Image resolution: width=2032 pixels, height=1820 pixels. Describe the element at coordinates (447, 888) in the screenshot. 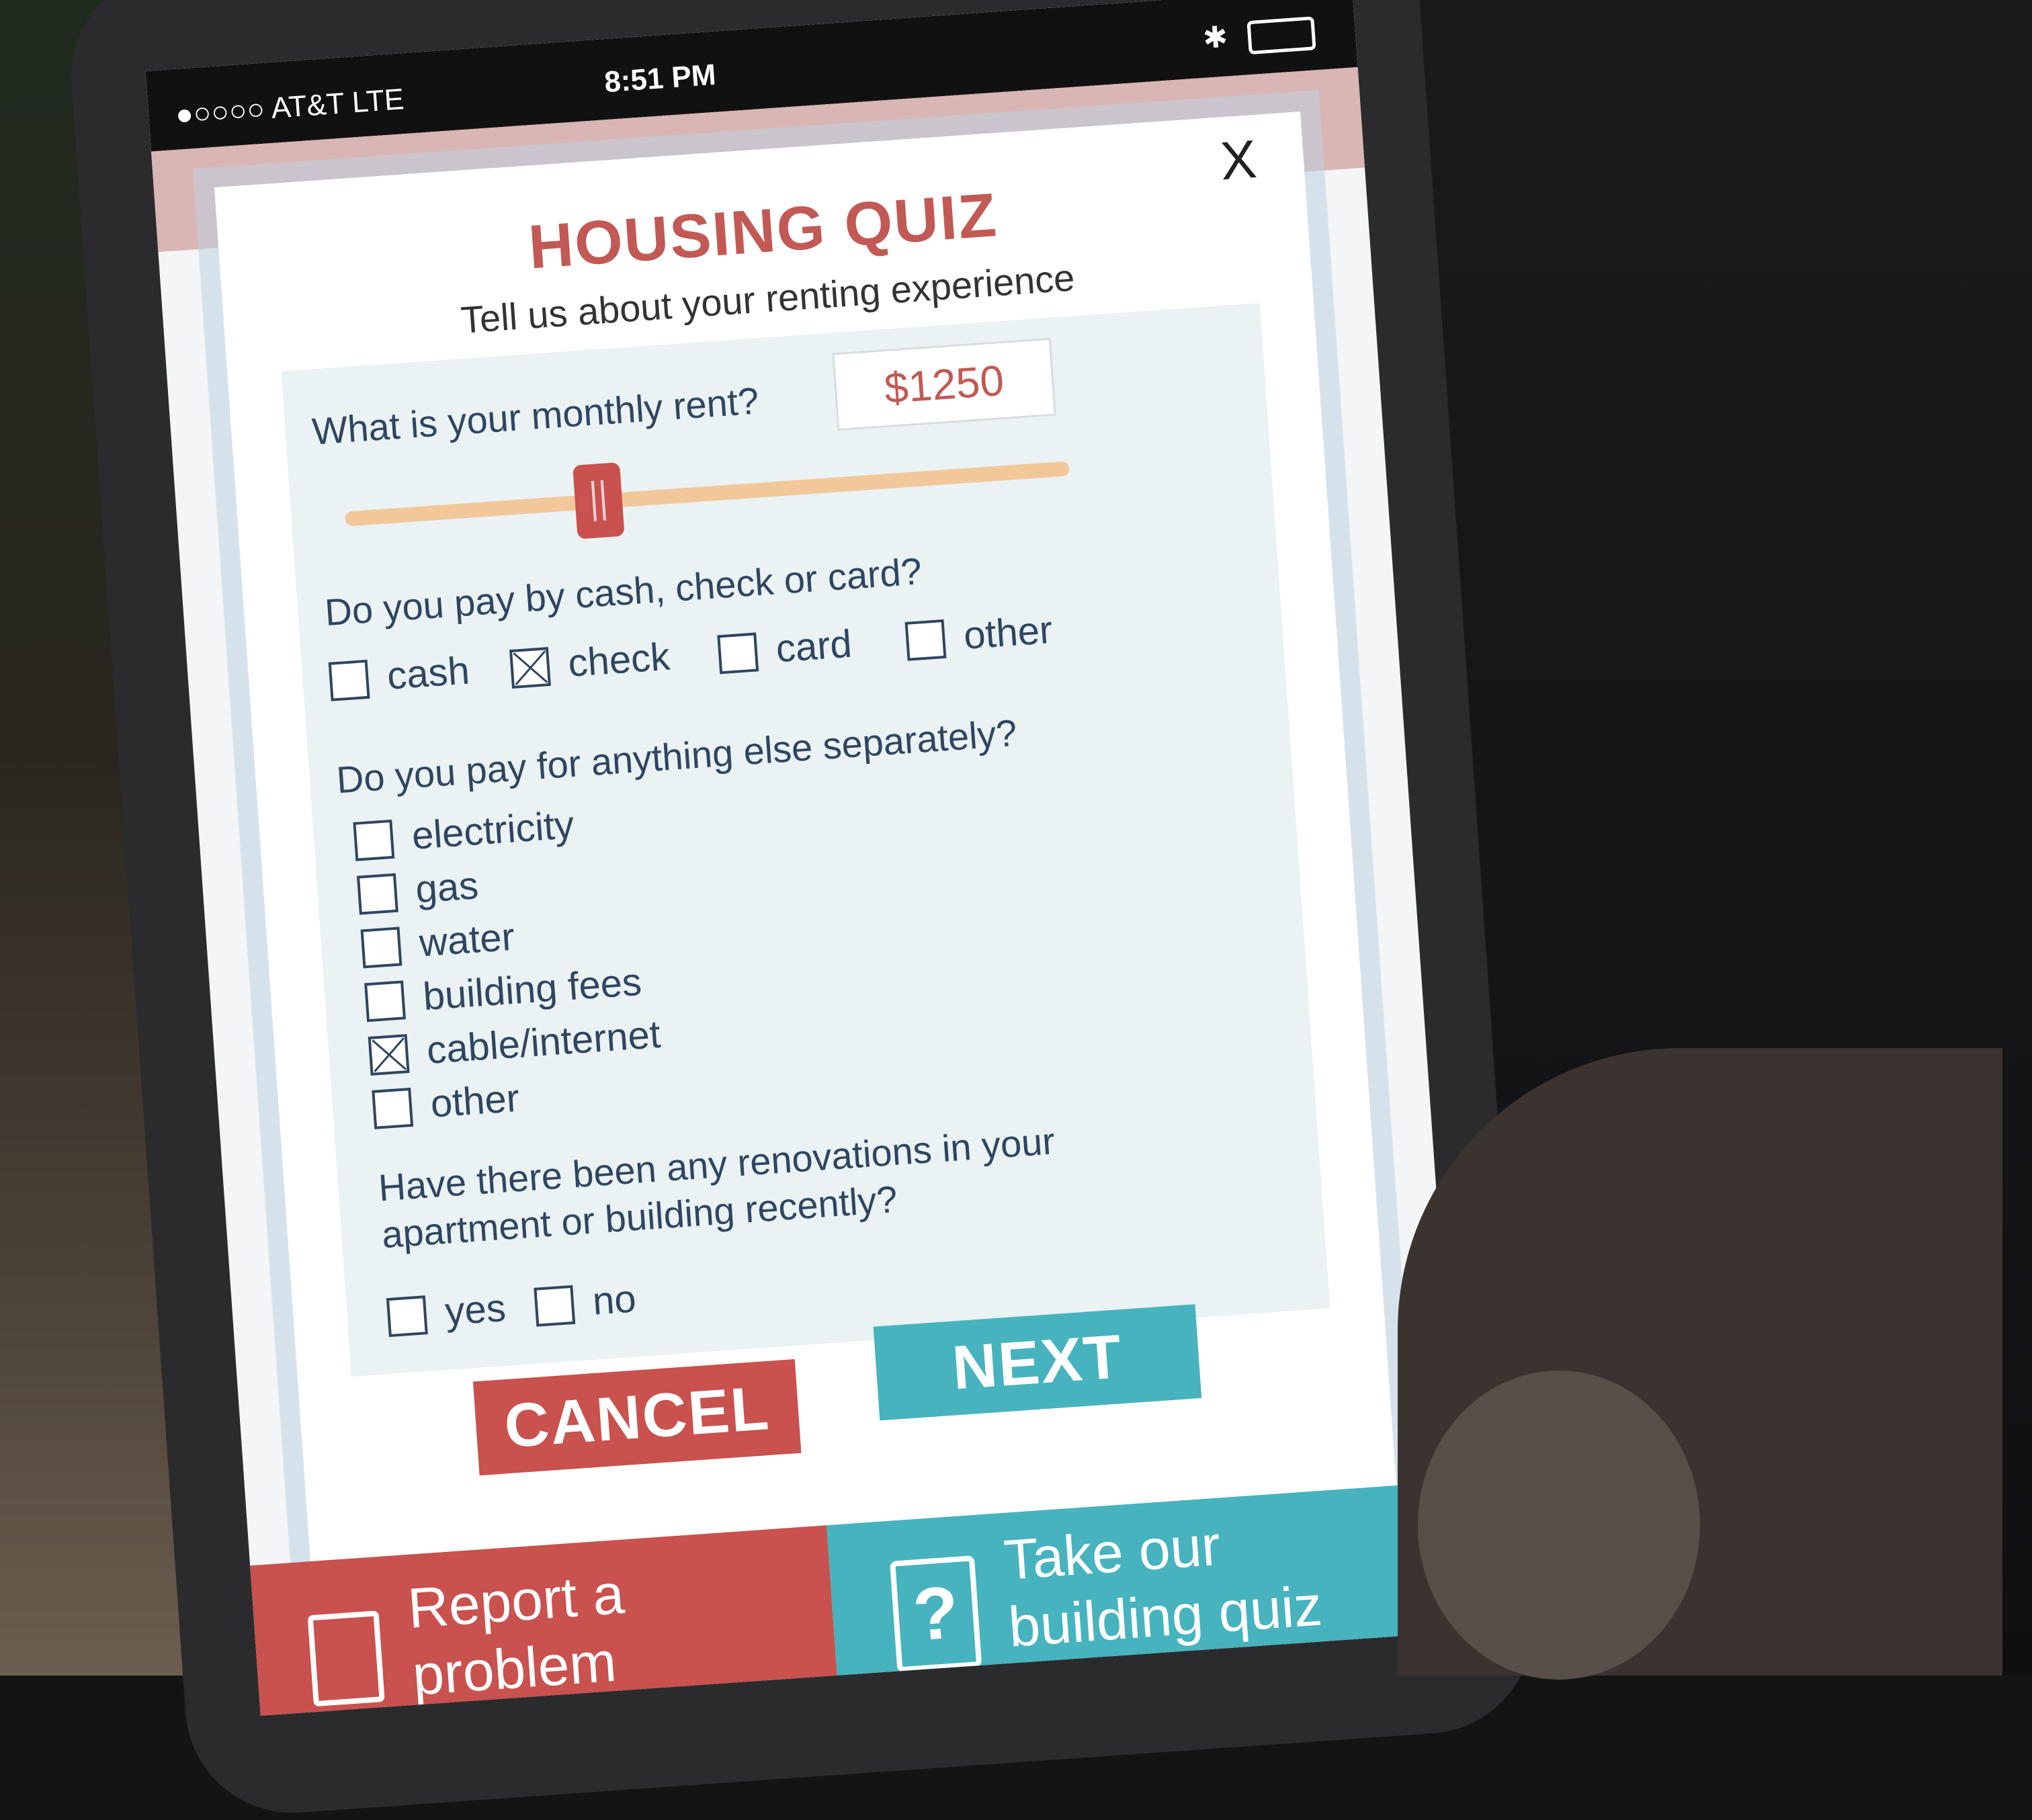

I see `option-label: gas` at that location.